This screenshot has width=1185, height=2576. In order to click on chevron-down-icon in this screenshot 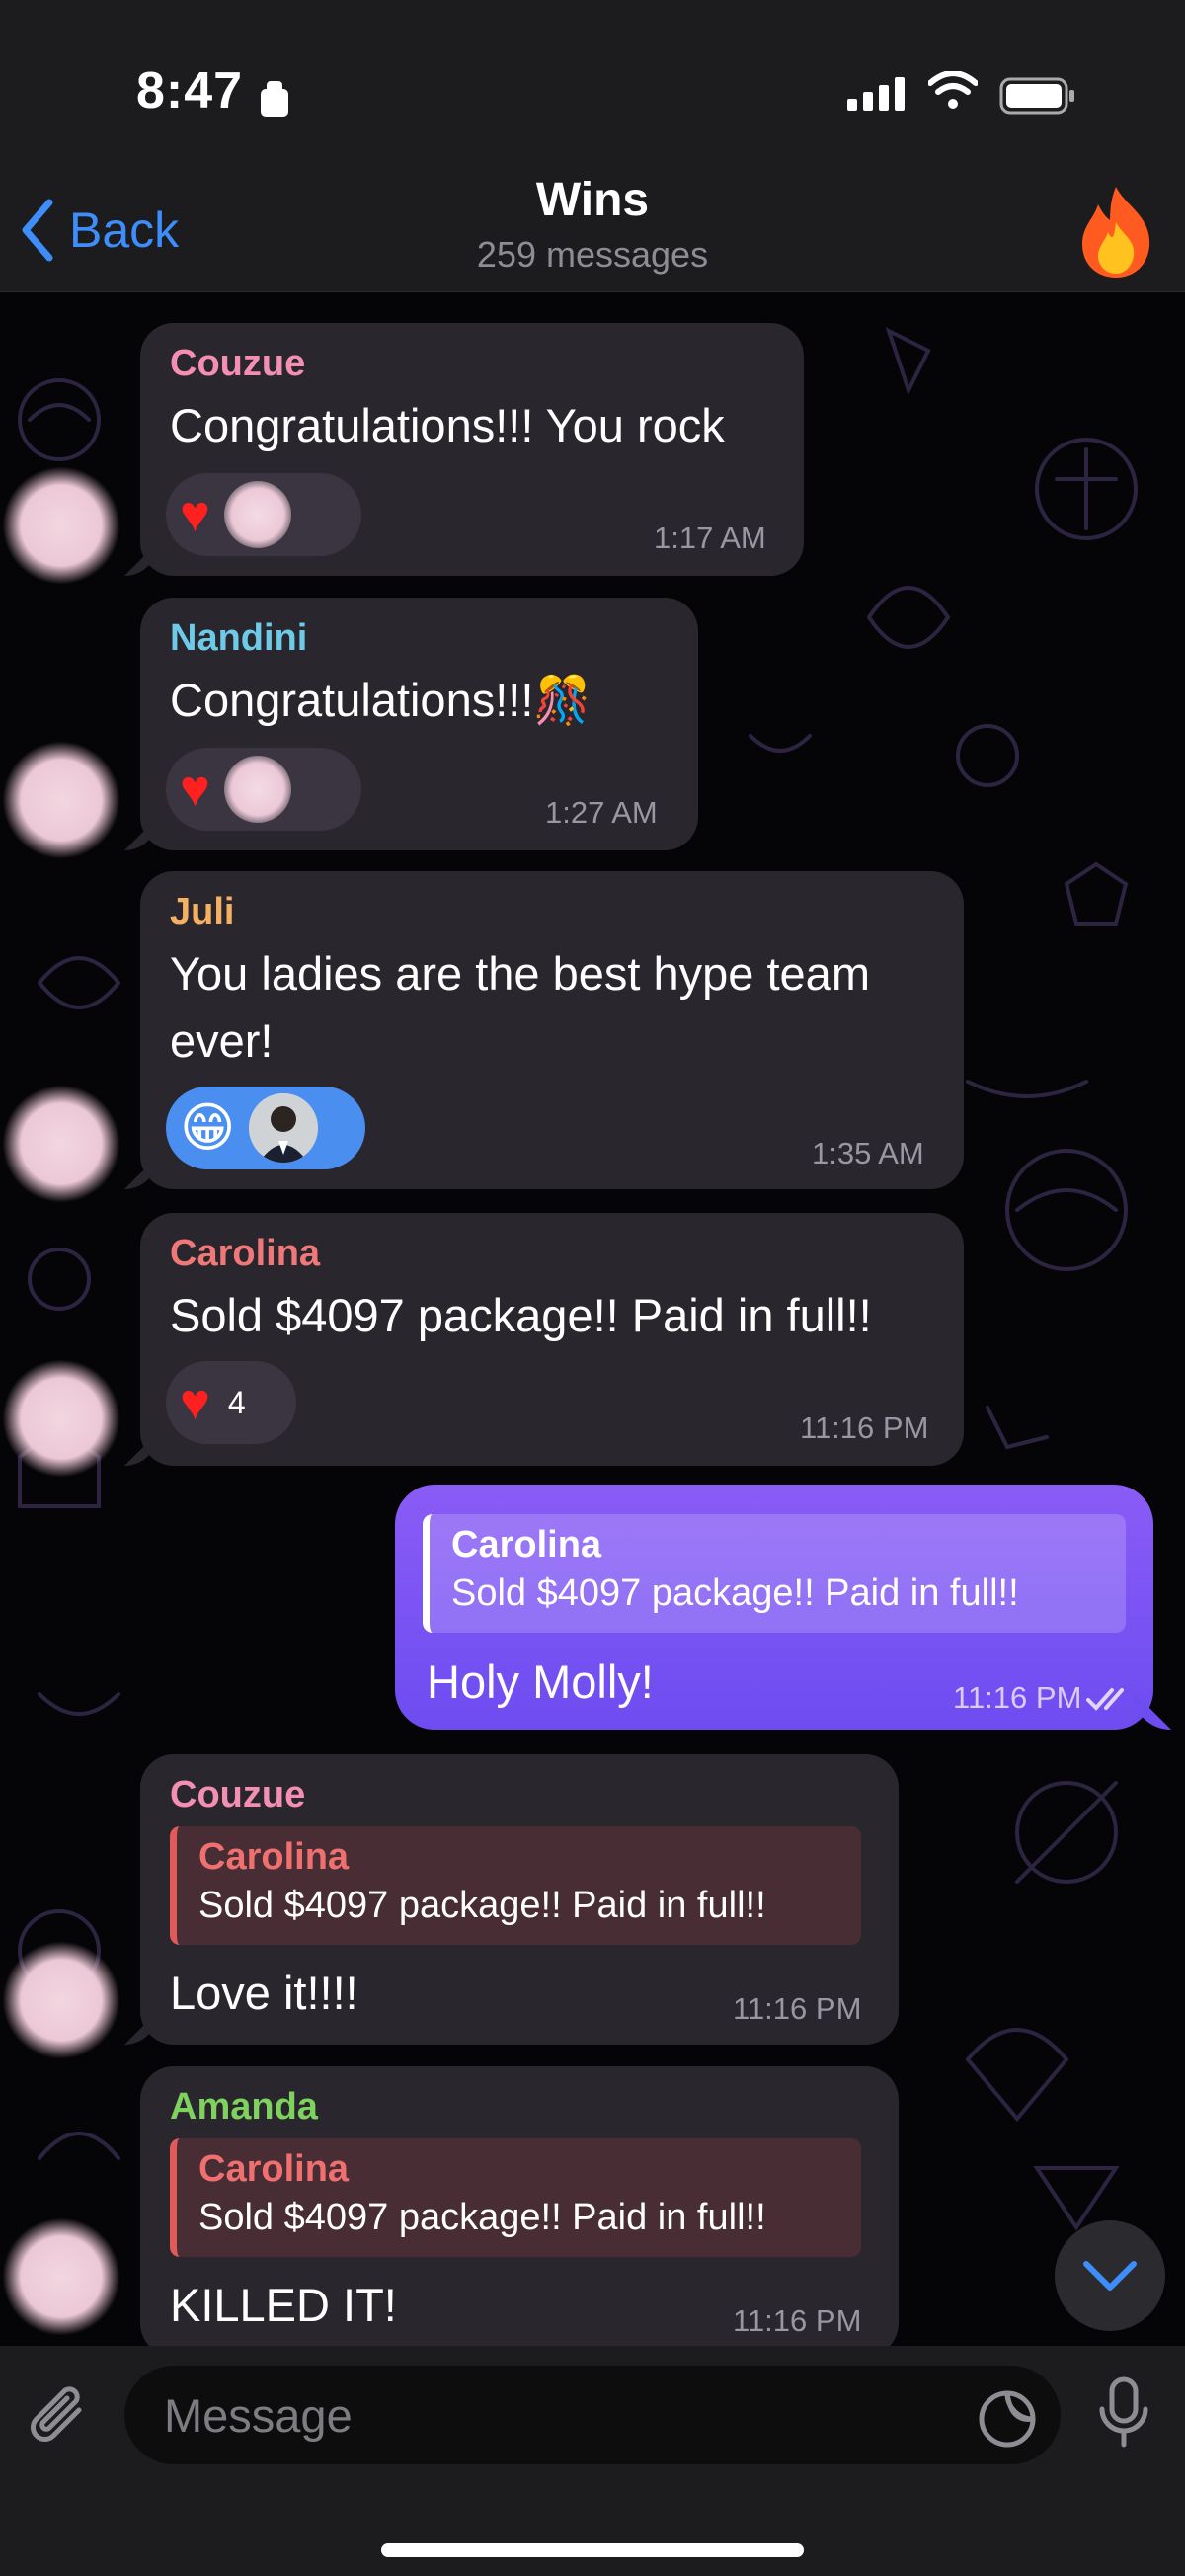, I will do `click(1110, 2276)`.